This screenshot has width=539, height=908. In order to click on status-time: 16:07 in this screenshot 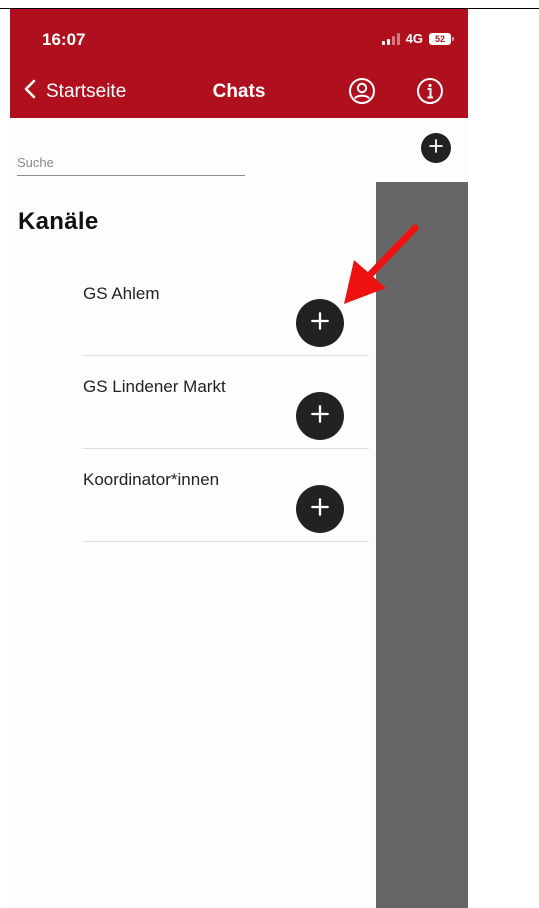, I will do `click(64, 39)`.